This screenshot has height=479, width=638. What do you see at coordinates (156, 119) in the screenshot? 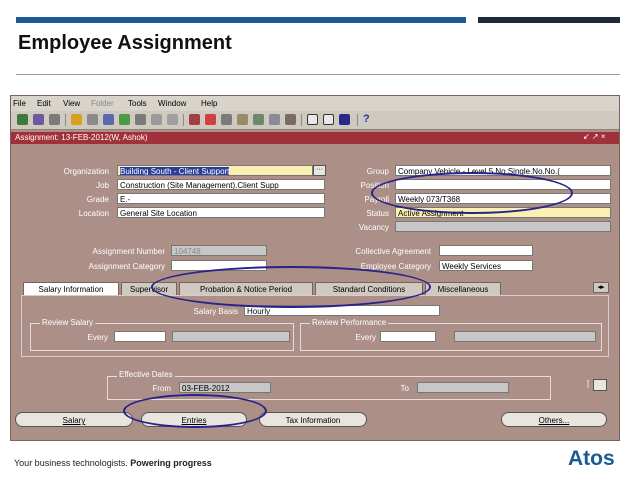
I see `copy-icon` at bounding box center [156, 119].